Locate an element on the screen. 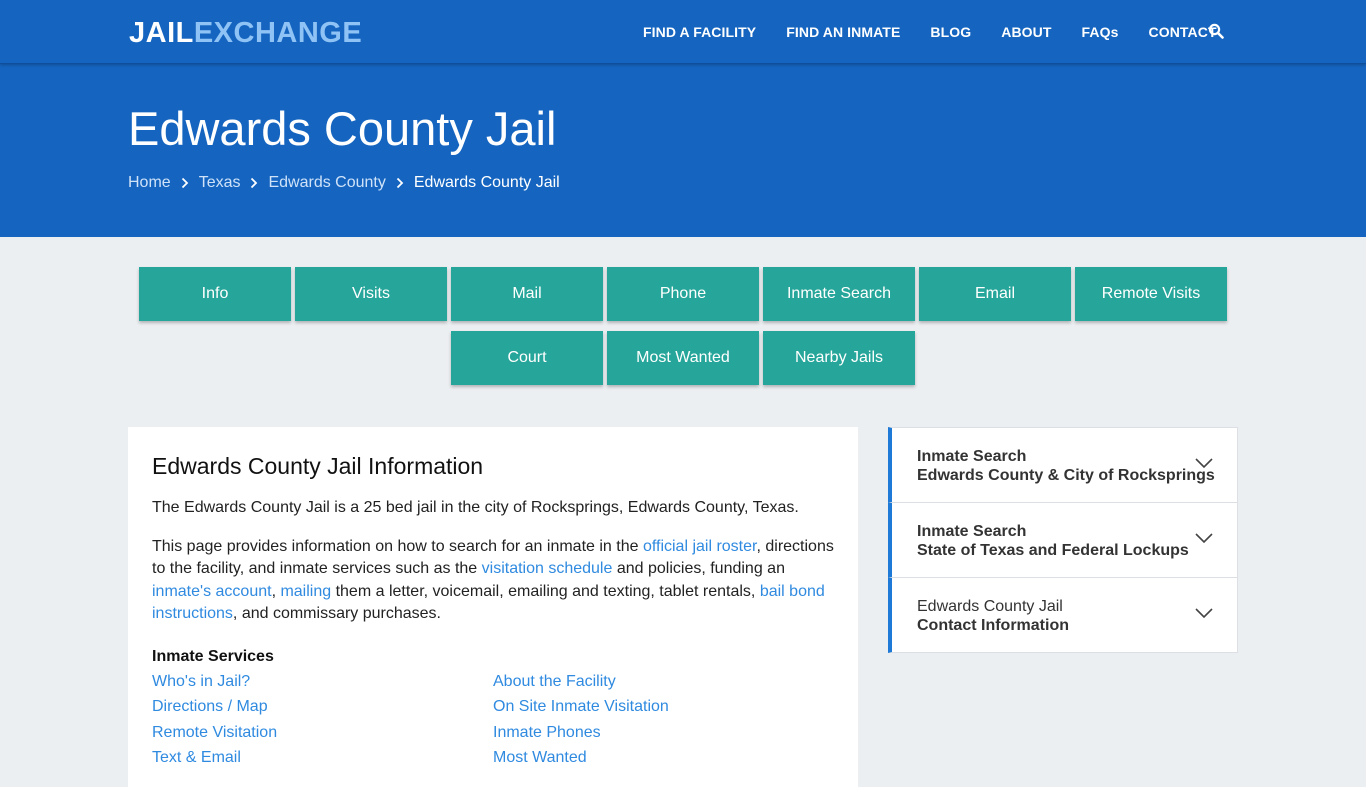 This screenshot has height=787, width=1366. tab-inmate-search: Inmate Search is located at coordinates (839, 294).